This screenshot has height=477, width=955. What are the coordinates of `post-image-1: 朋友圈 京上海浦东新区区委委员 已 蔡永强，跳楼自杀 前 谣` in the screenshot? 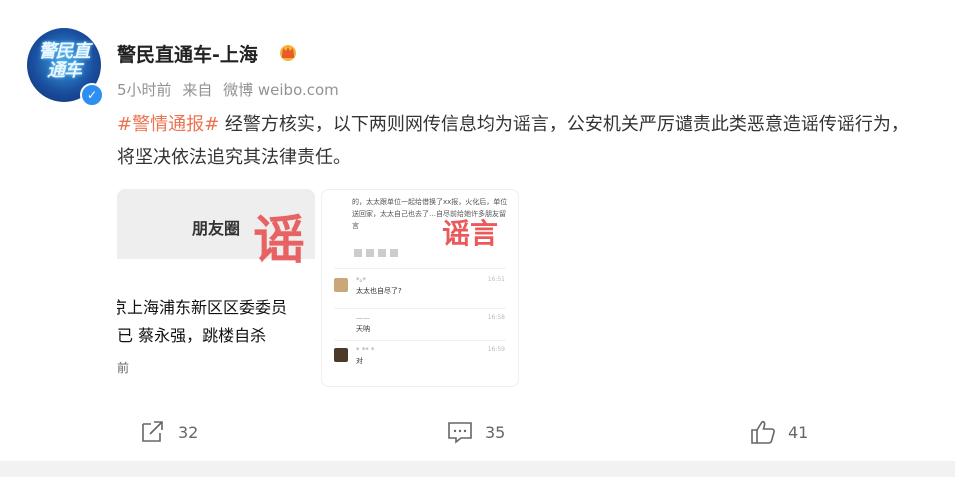 It's located at (216, 288).